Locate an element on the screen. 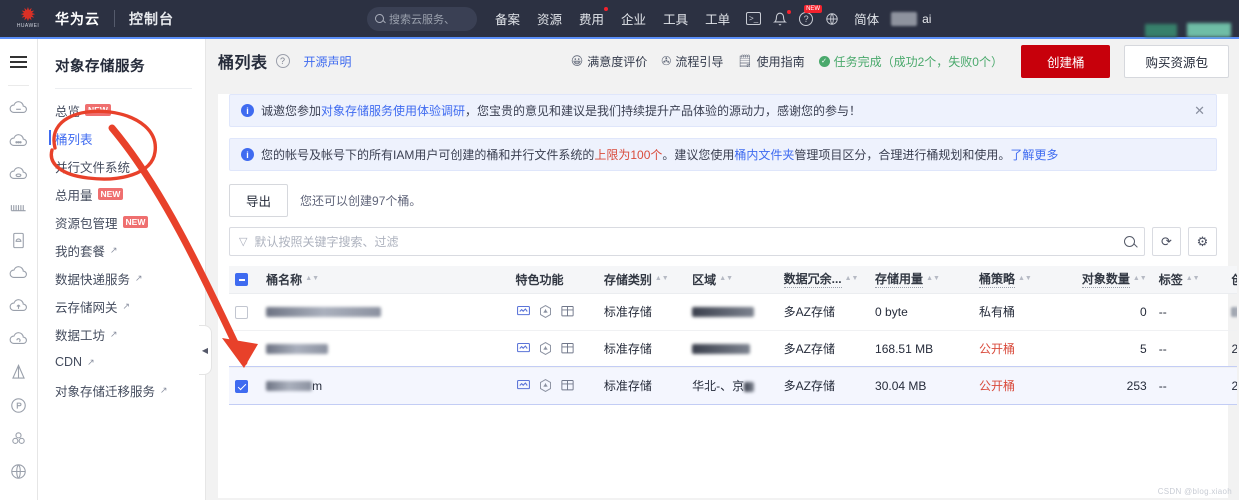 The image size is (1239, 500). sidebar-item-data-workshop: 数据工坊 ↗ is located at coordinates (121, 334).